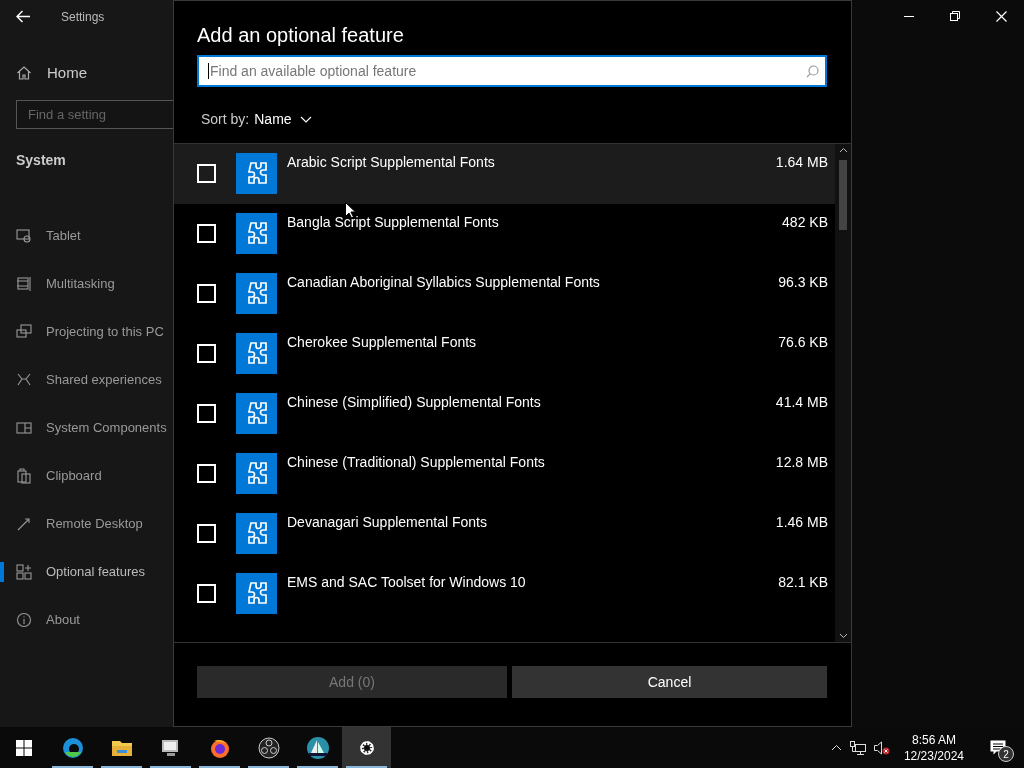  What do you see at coordinates (301, 35) in the screenshot?
I see `dialog-title: Add an optional feature` at bounding box center [301, 35].